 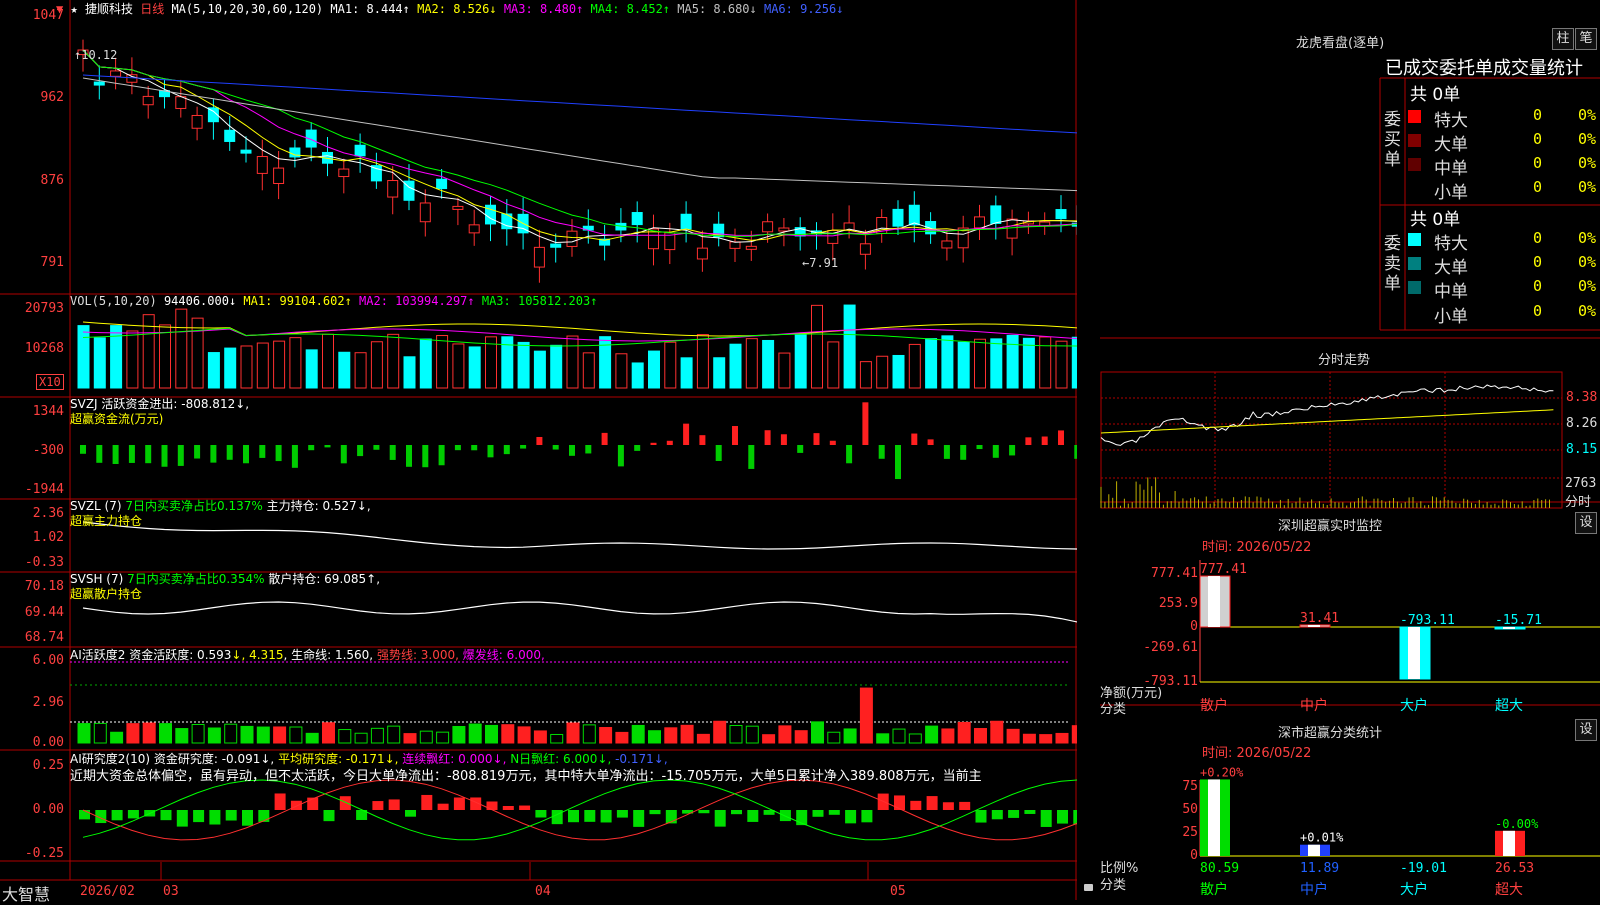 I want to click on vol-ma3: MA3: 105812.203↑, so click(x=539, y=301).